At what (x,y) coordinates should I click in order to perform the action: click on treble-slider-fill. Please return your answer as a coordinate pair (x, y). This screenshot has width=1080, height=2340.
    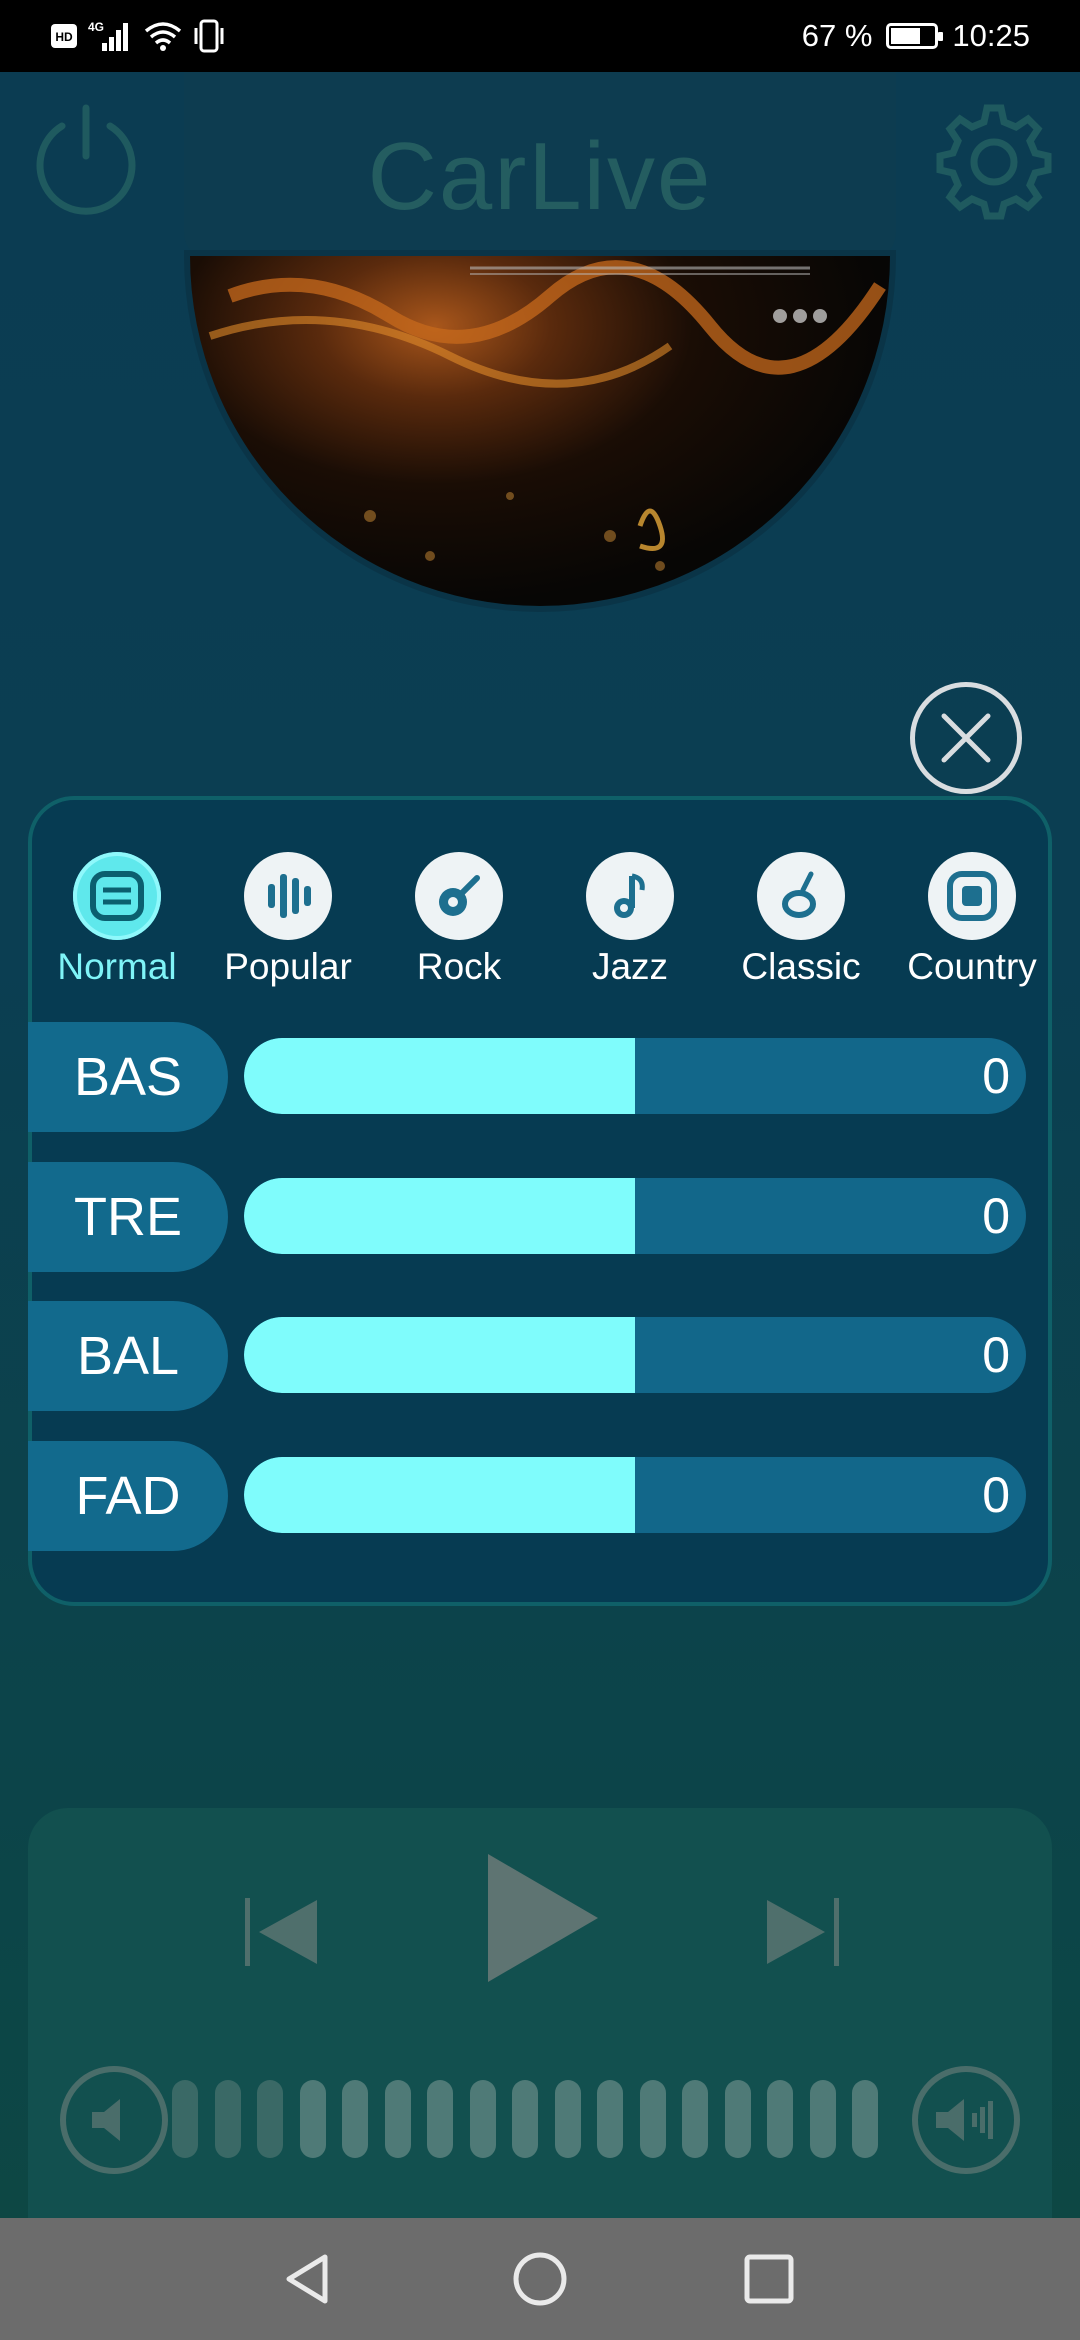
    Looking at the image, I should click on (439, 1216).